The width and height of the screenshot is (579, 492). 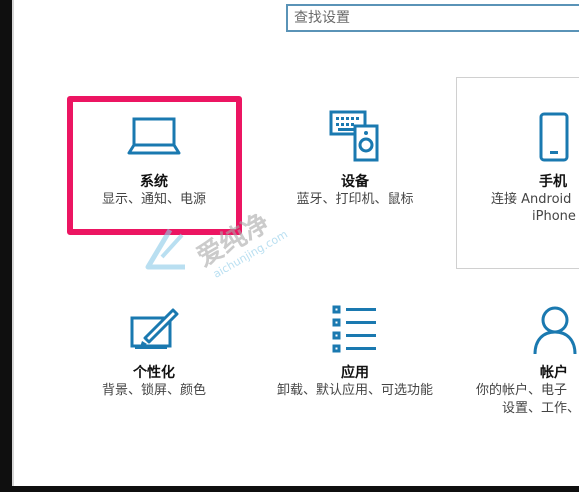 What do you see at coordinates (153, 390) in the screenshot?
I see `tile-description: 背景、锁屏、颜色` at bounding box center [153, 390].